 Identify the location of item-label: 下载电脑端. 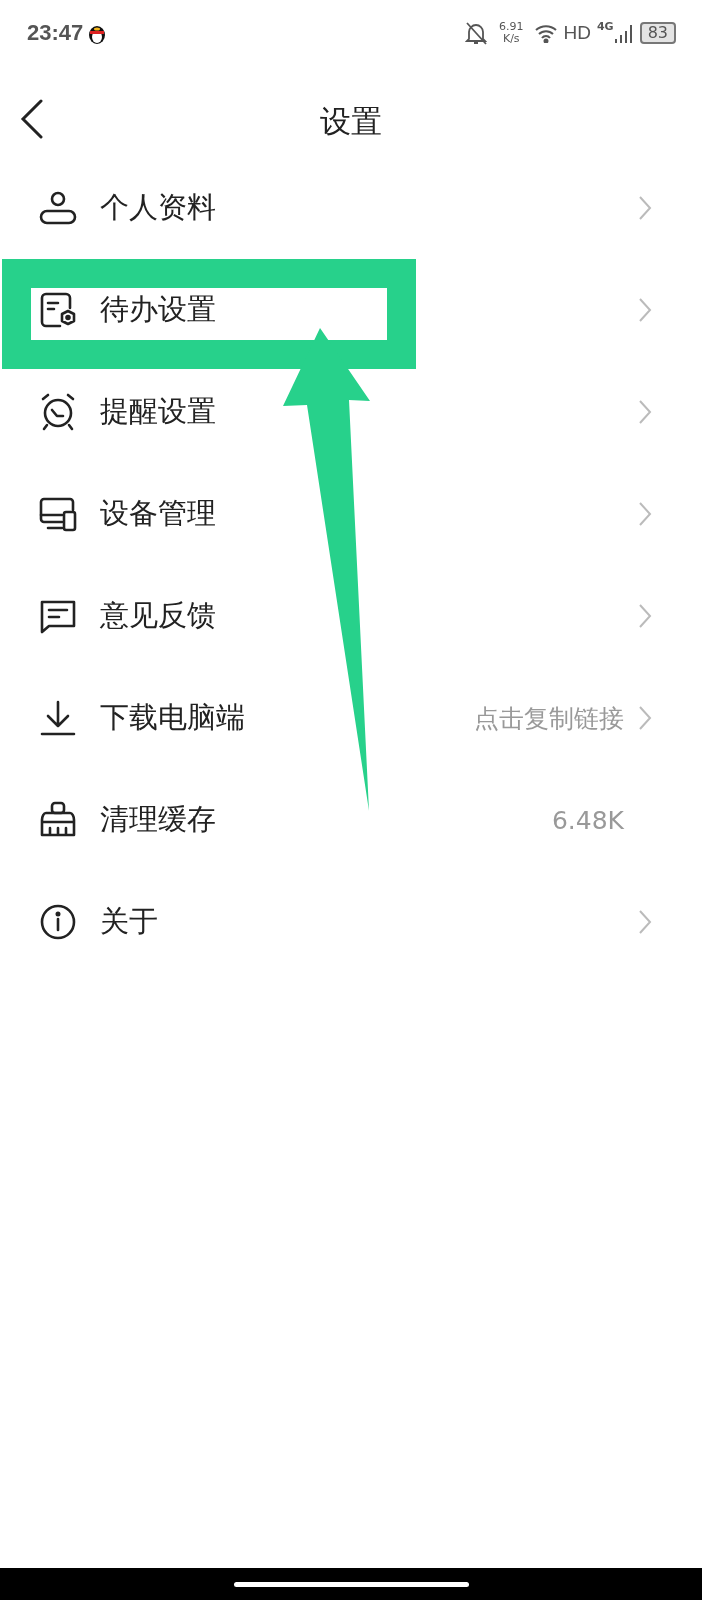
(173, 717).